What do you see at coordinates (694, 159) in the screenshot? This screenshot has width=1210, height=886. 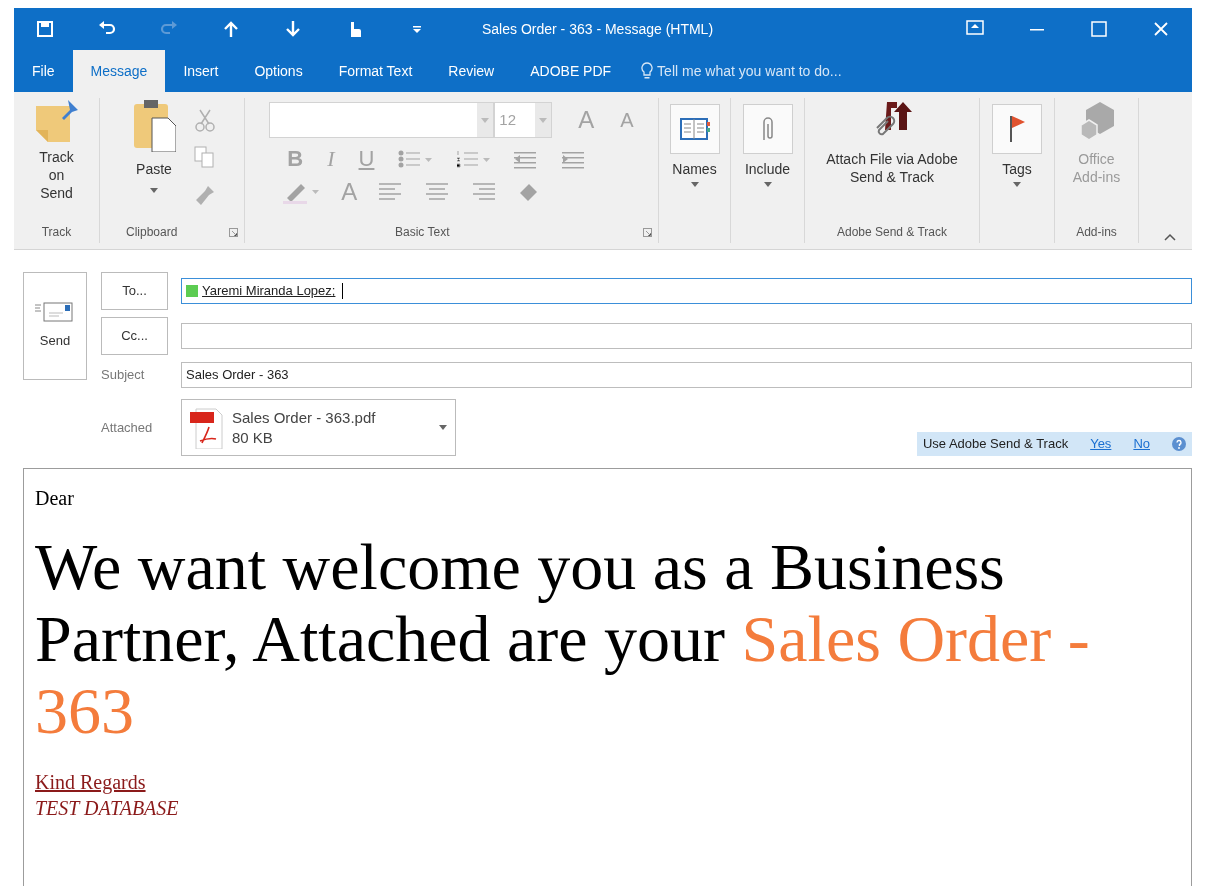 I see `names-button: Names` at bounding box center [694, 159].